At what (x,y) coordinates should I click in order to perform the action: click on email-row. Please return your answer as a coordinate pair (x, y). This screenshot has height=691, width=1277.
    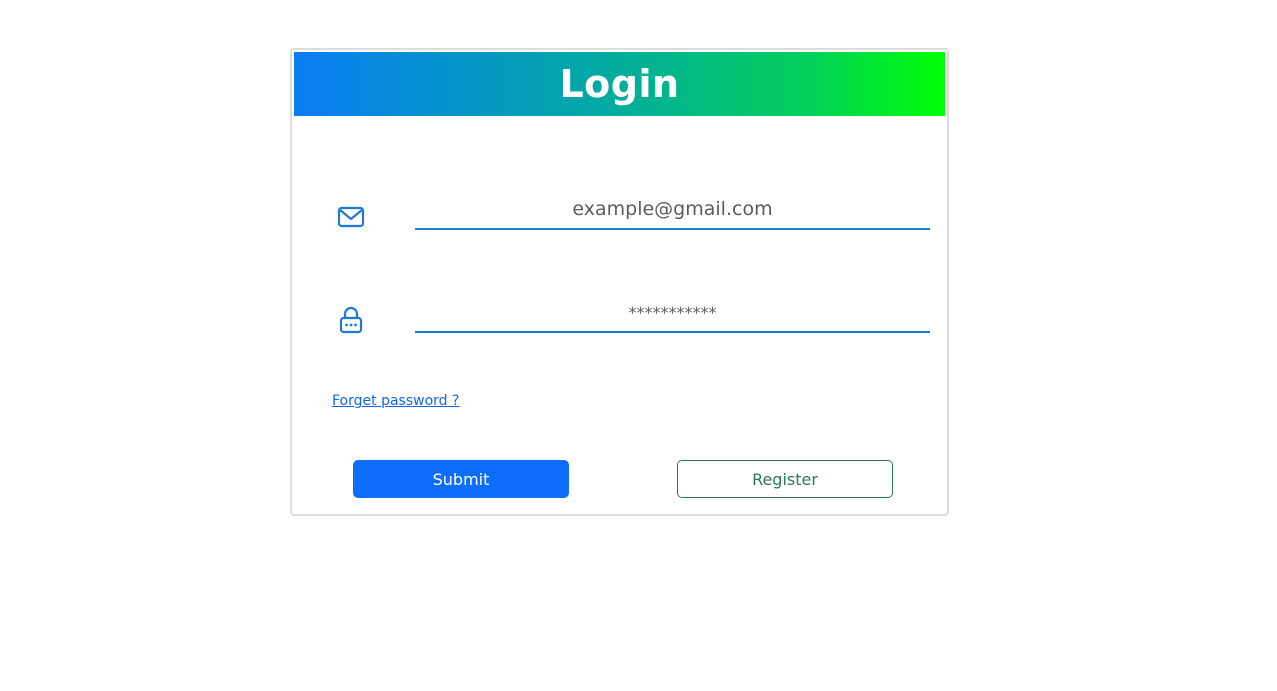
    Looking at the image, I should click on (619, 210).